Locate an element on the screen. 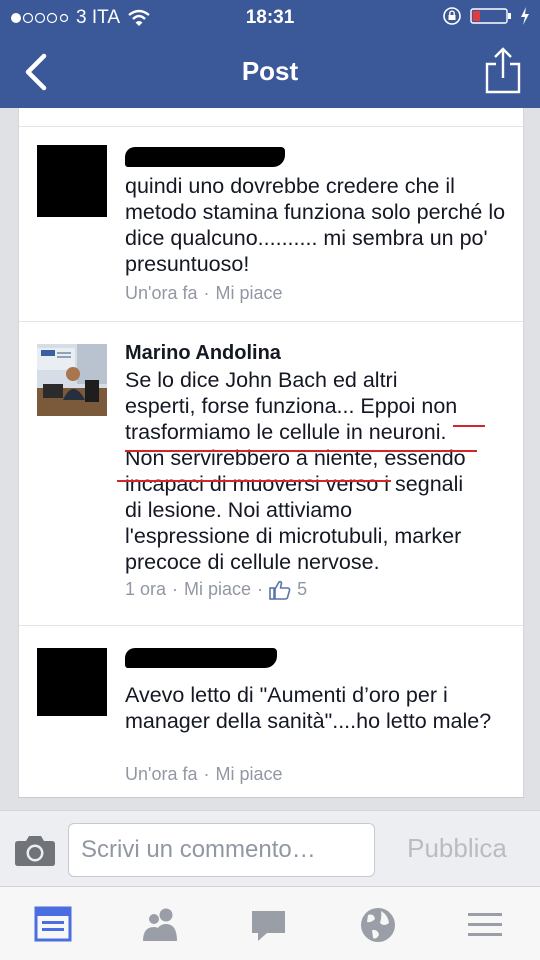  comment-line: esperti, forse funziona... Eppoi non is located at coordinates (291, 406).